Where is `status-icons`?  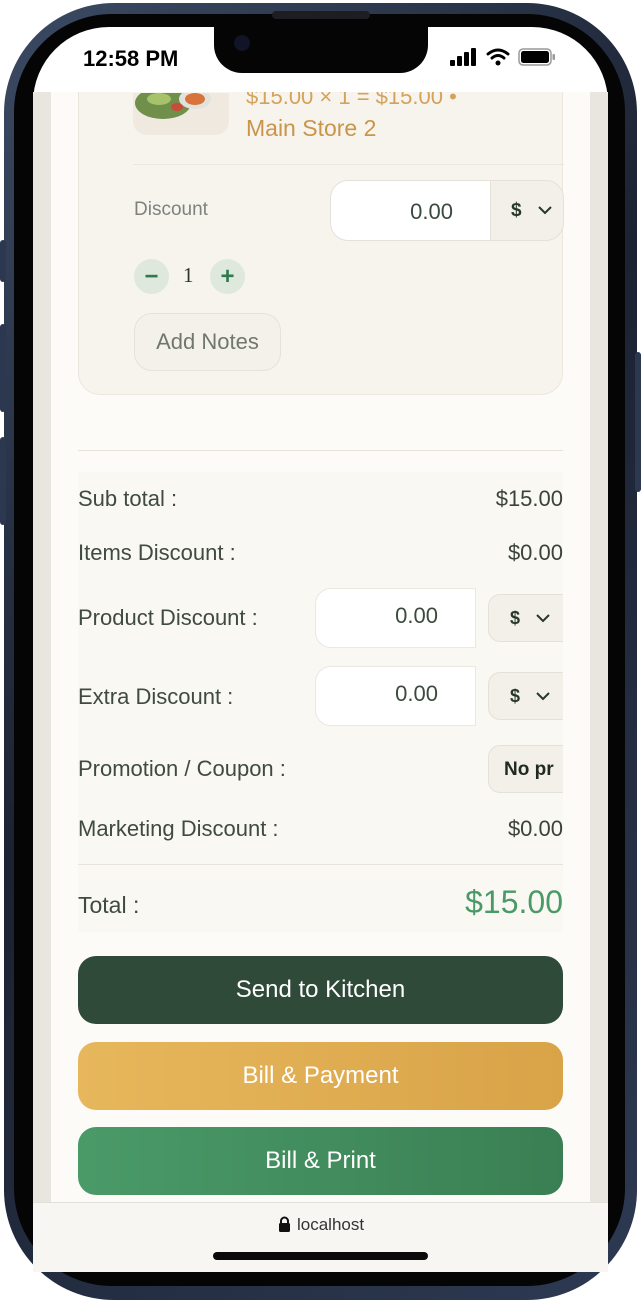
status-icons is located at coordinates (503, 57).